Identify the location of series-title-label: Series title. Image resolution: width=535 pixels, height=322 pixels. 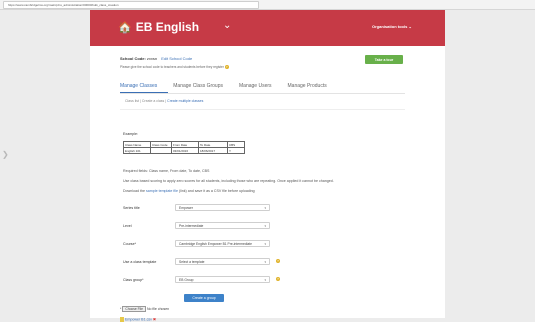
(131, 208).